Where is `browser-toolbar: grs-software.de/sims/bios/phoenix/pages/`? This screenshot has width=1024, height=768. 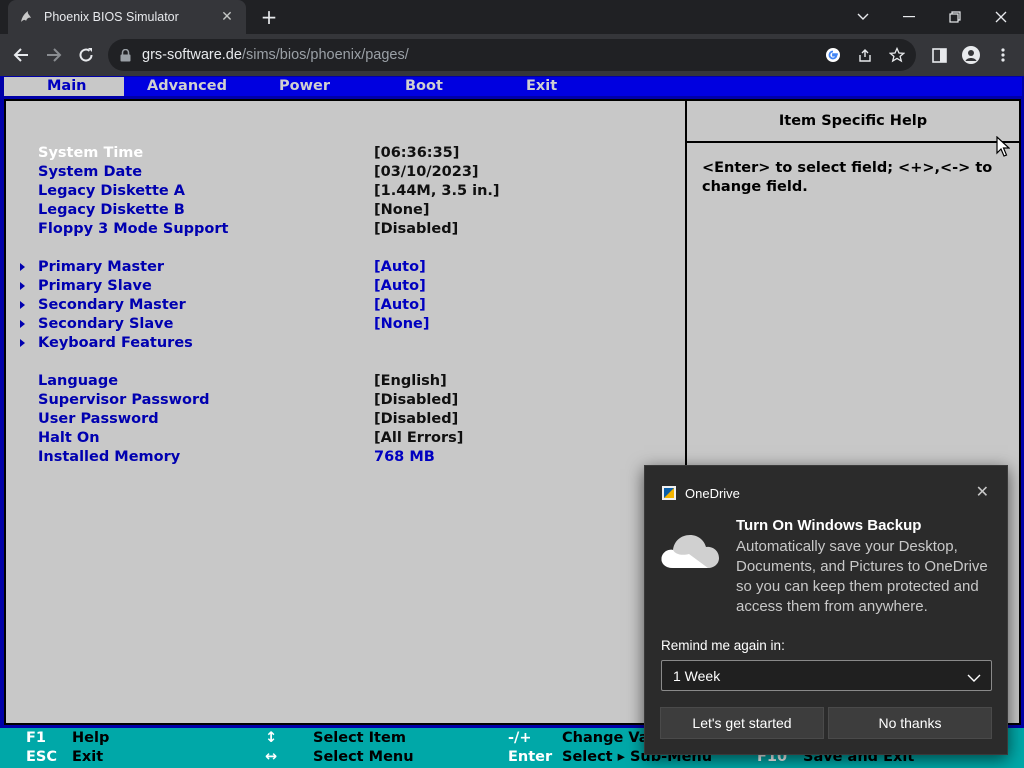
browser-toolbar: grs-software.de/sims/bios/phoenix/pages/ is located at coordinates (512, 55).